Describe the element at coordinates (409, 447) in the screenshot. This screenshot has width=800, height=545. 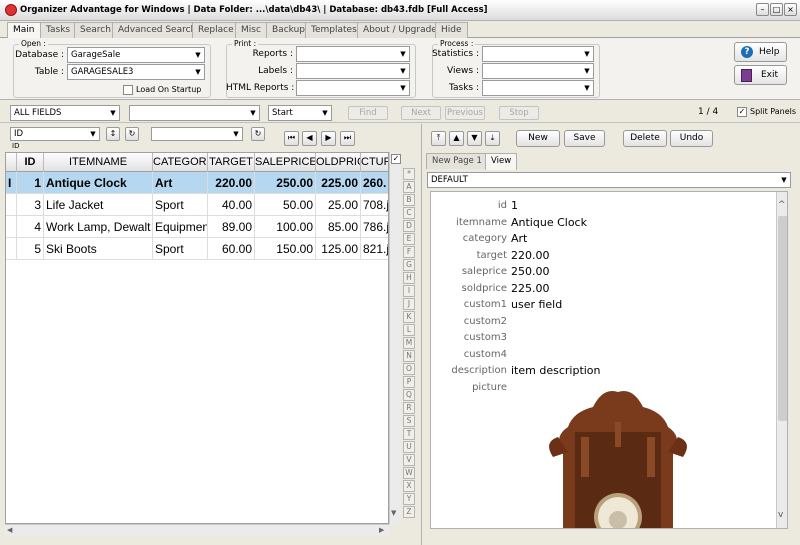
I see `alpha-index-u: U` at that location.